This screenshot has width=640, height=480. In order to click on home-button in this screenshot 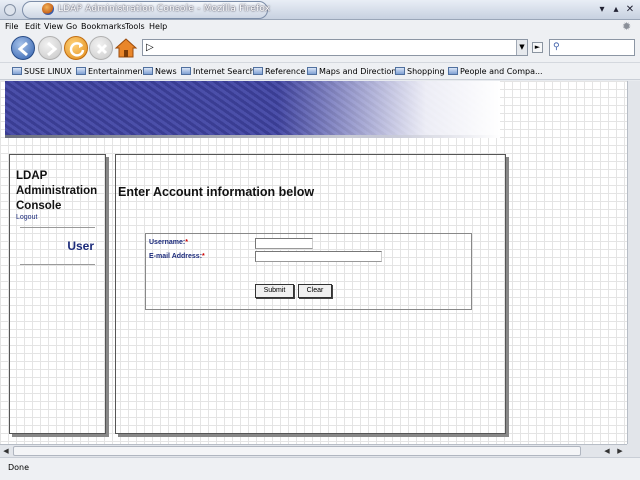, I will do `click(126, 48)`.